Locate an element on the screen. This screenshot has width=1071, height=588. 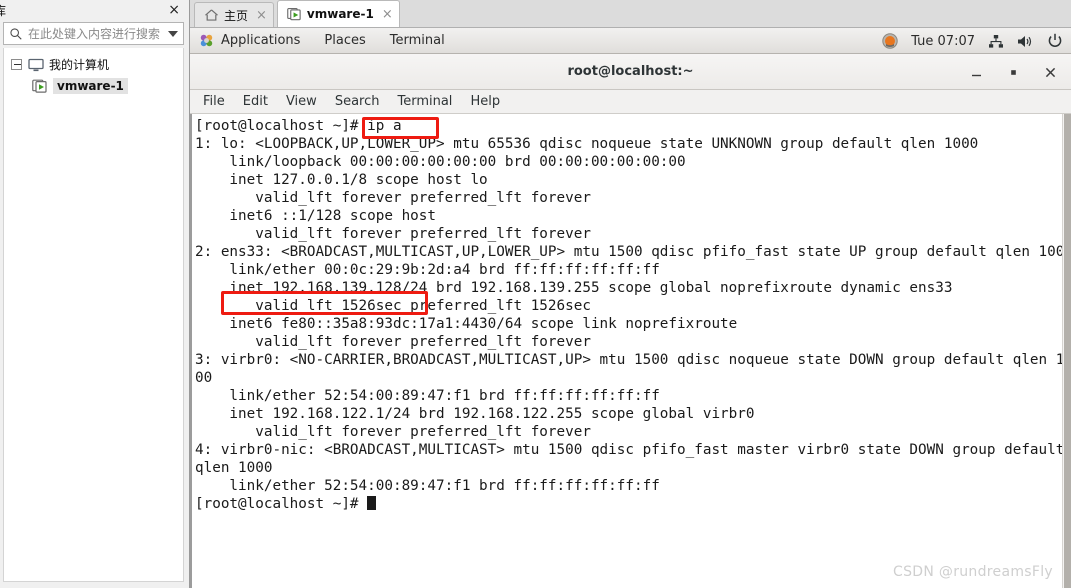
vm-tab-label: 主页 is located at coordinates (236, 15).